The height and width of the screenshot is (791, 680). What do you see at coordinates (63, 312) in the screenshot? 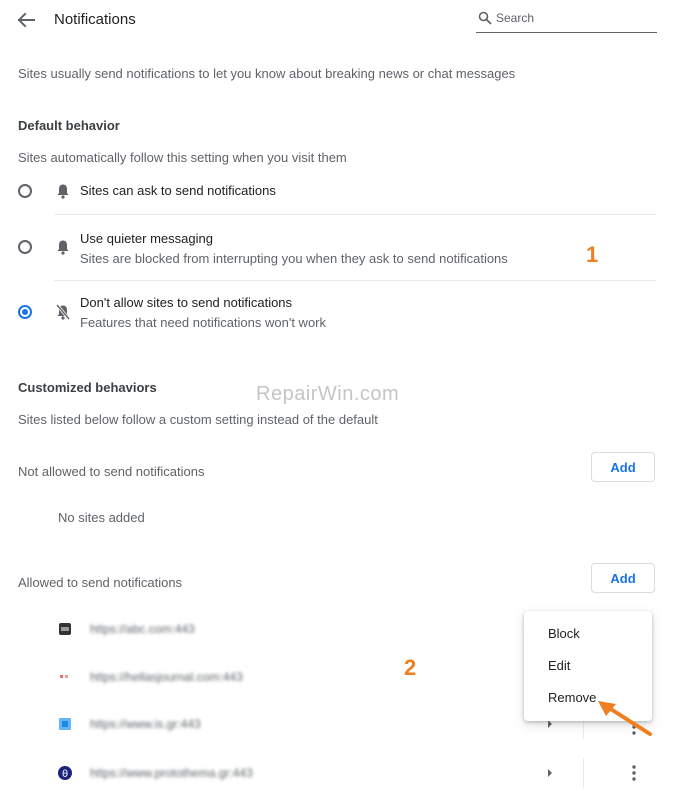
I see `bell-off-icon` at bounding box center [63, 312].